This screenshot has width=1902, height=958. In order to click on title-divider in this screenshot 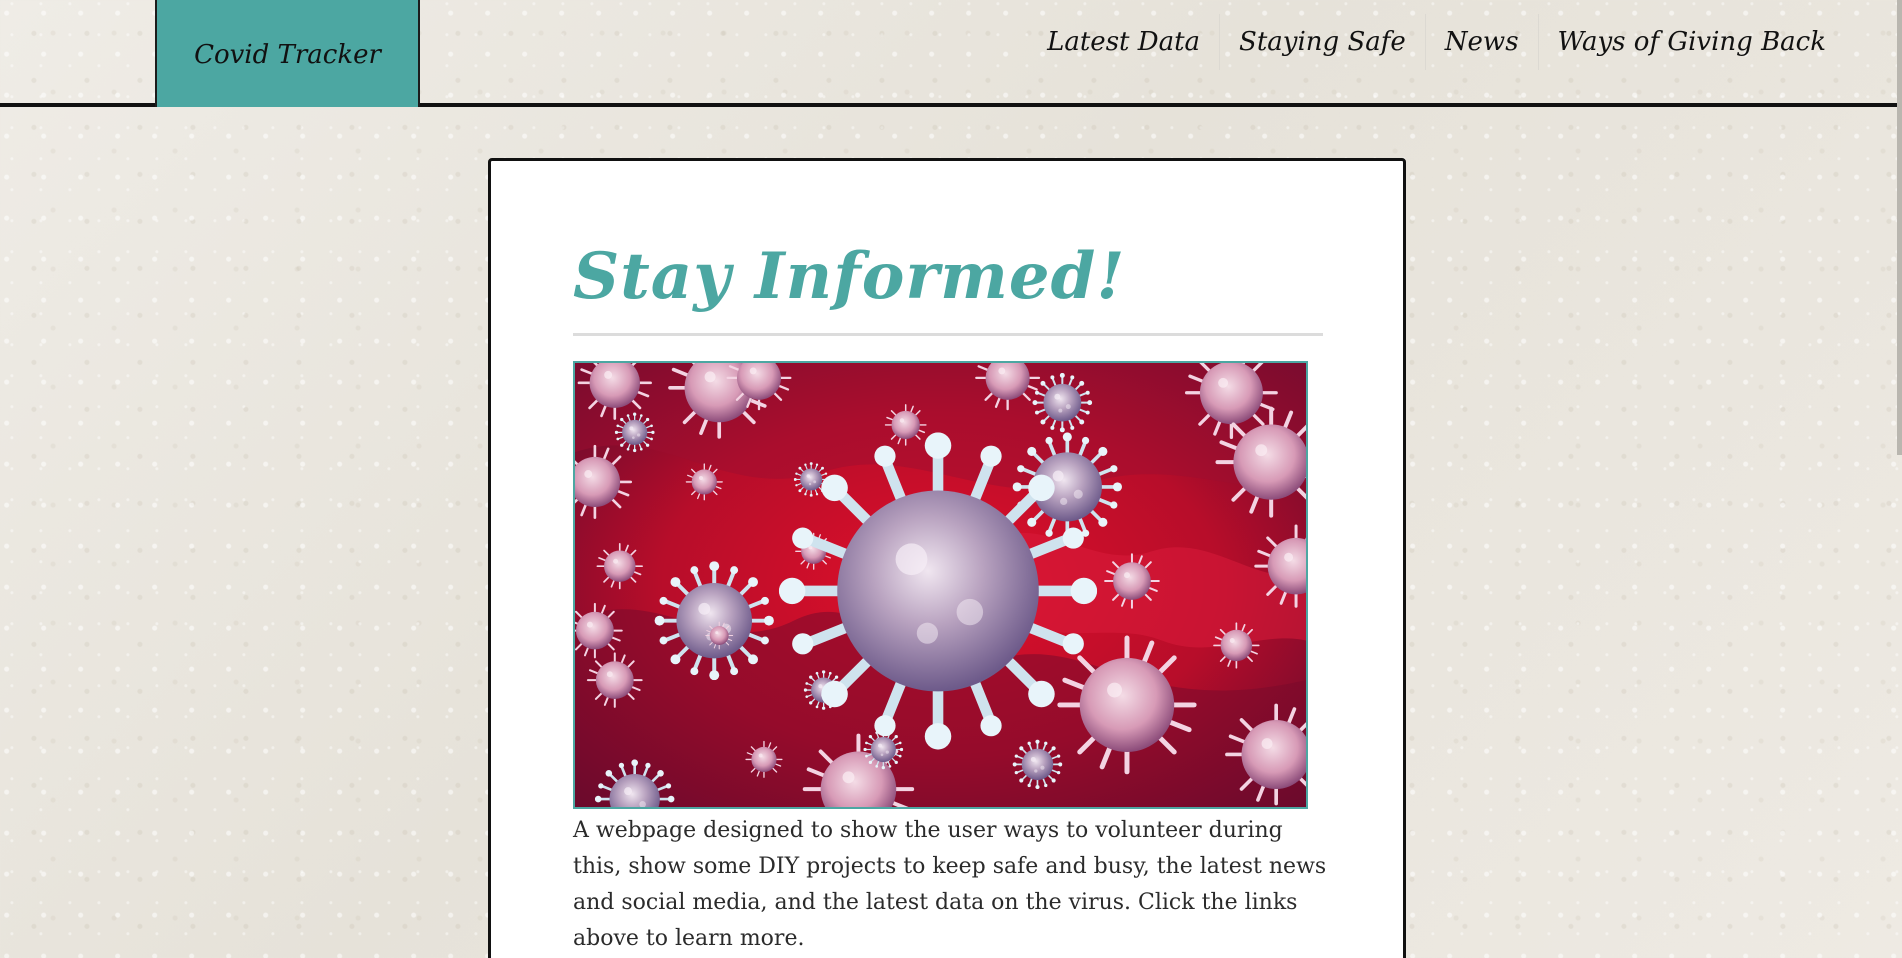, I will do `click(948, 334)`.